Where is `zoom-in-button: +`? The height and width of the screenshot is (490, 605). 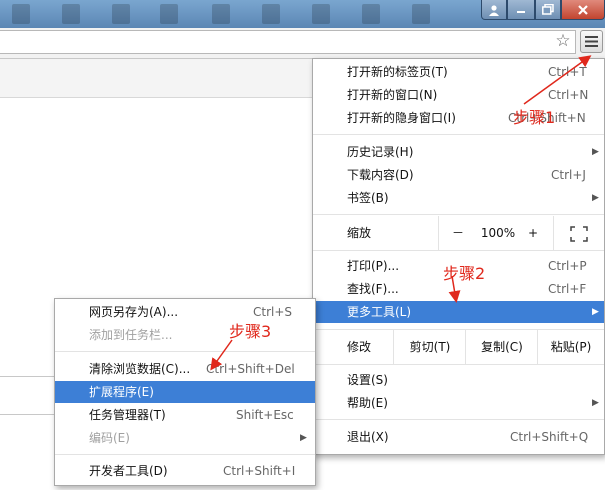 zoom-in-button: + is located at coordinates (533, 233).